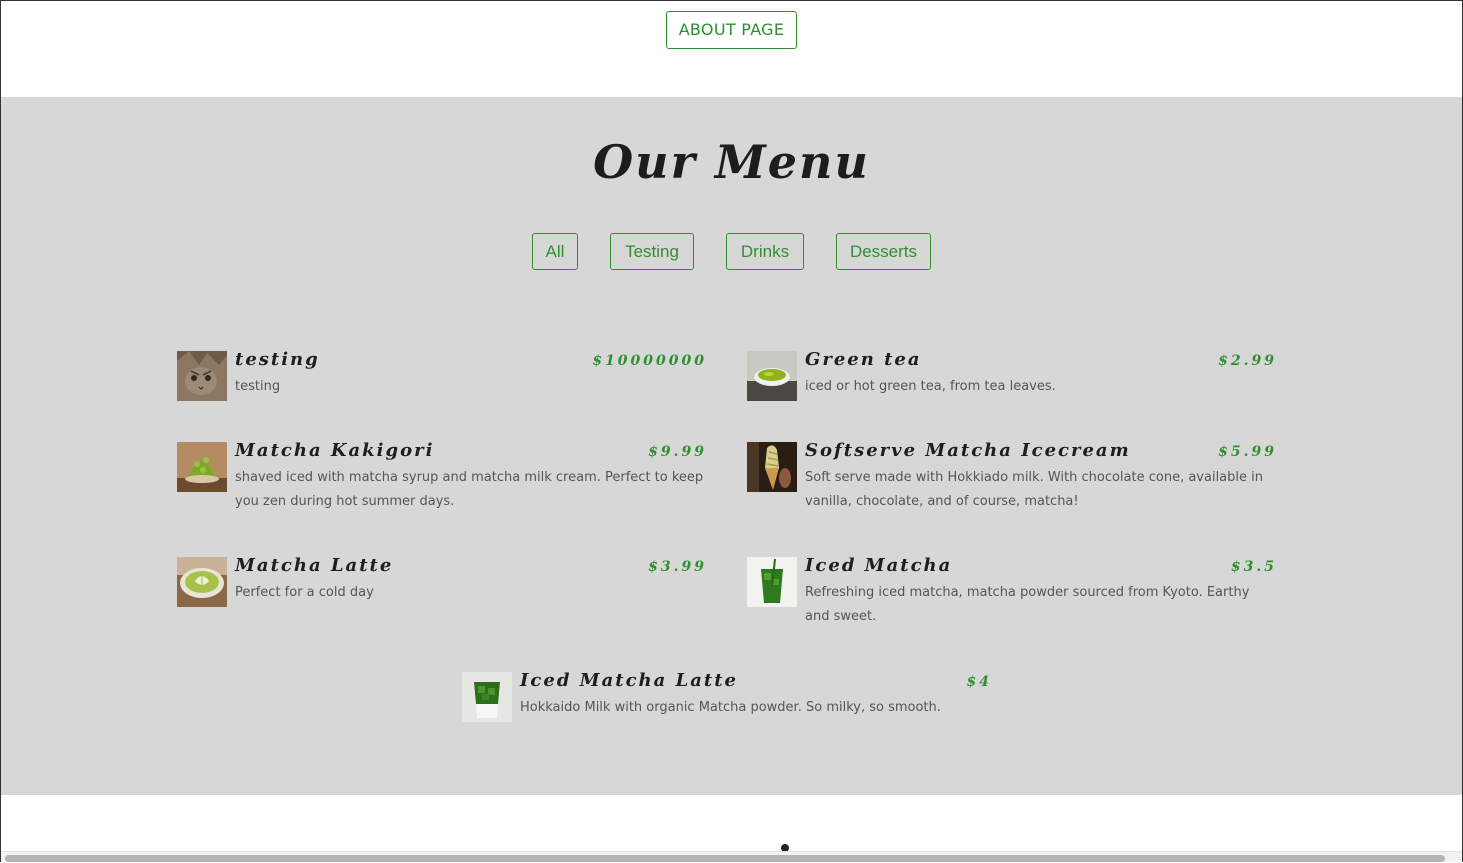 Image resolution: width=1463 pixels, height=863 pixels. Describe the element at coordinates (304, 592) in the screenshot. I see `item-description: Perfect for a cold day` at that location.